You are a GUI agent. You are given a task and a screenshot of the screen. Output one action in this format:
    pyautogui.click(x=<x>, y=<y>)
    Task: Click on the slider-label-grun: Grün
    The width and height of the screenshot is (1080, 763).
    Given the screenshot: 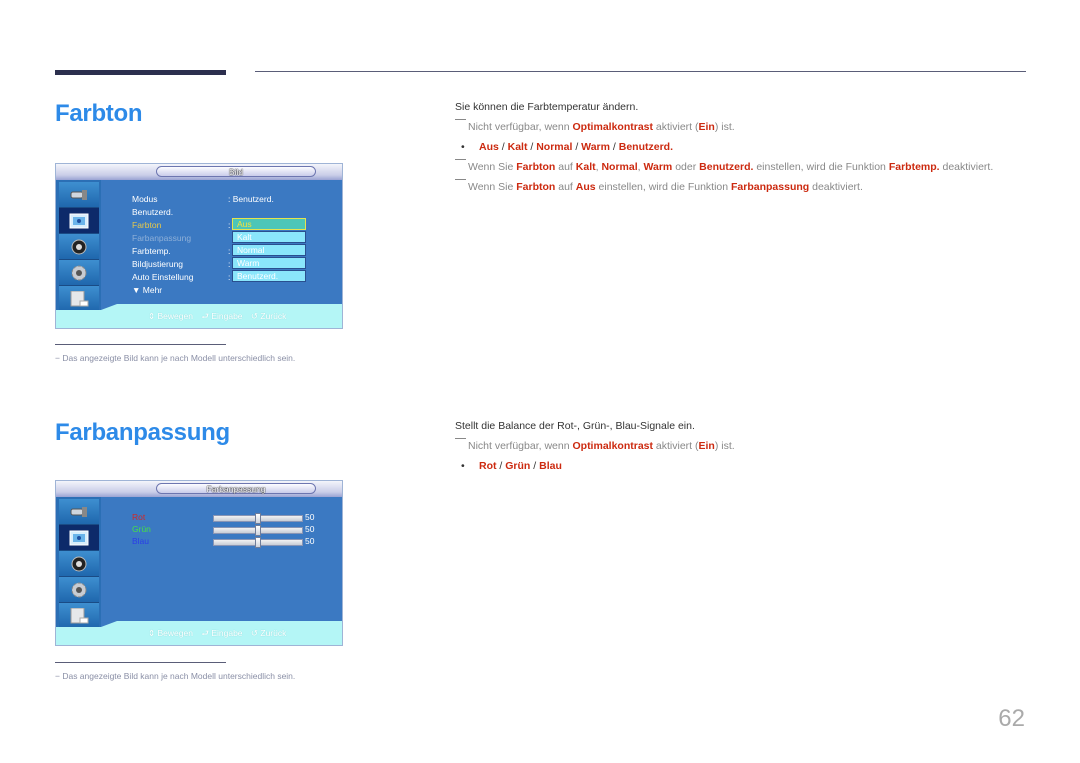 What is the action you would take?
    pyautogui.click(x=141, y=529)
    